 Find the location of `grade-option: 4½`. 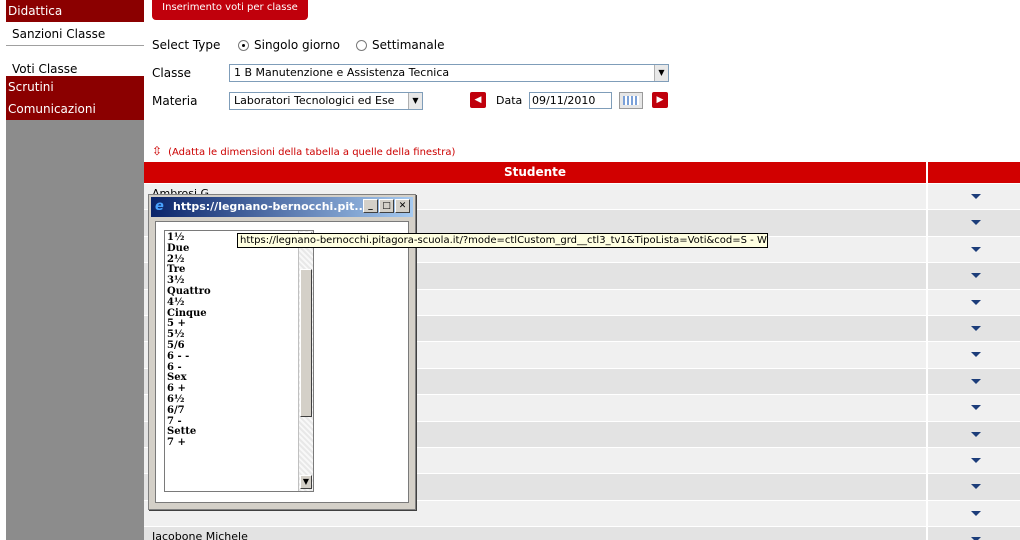

grade-option: 4½ is located at coordinates (232, 303).